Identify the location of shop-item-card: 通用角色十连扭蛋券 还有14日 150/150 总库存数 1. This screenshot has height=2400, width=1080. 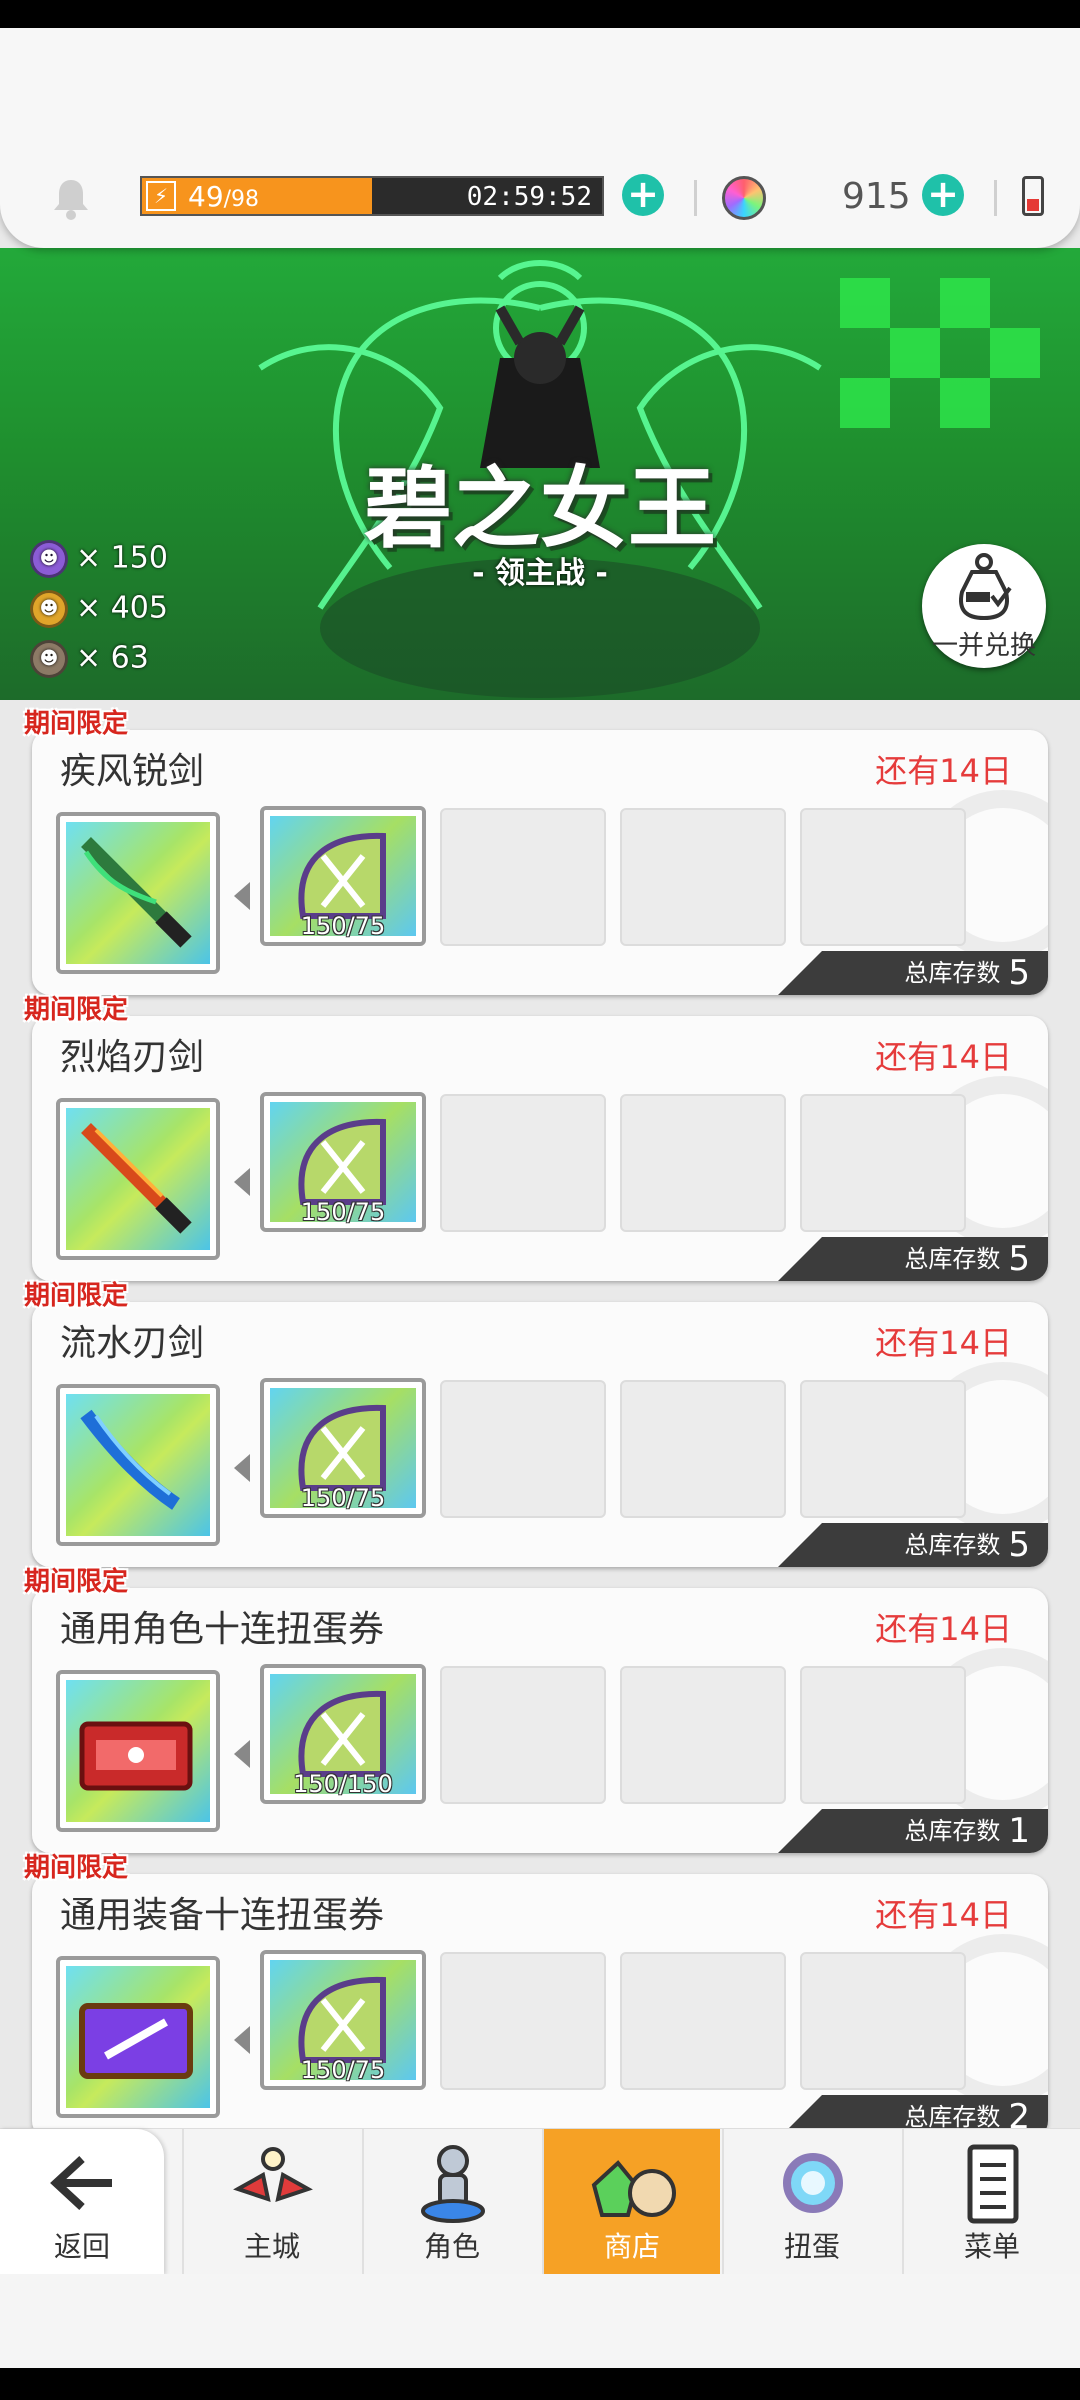
(540, 1720).